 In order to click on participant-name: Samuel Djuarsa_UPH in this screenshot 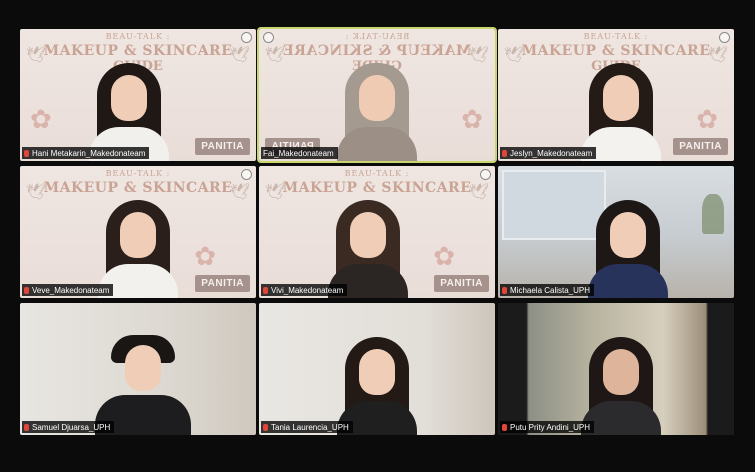, I will do `click(71, 427)`.